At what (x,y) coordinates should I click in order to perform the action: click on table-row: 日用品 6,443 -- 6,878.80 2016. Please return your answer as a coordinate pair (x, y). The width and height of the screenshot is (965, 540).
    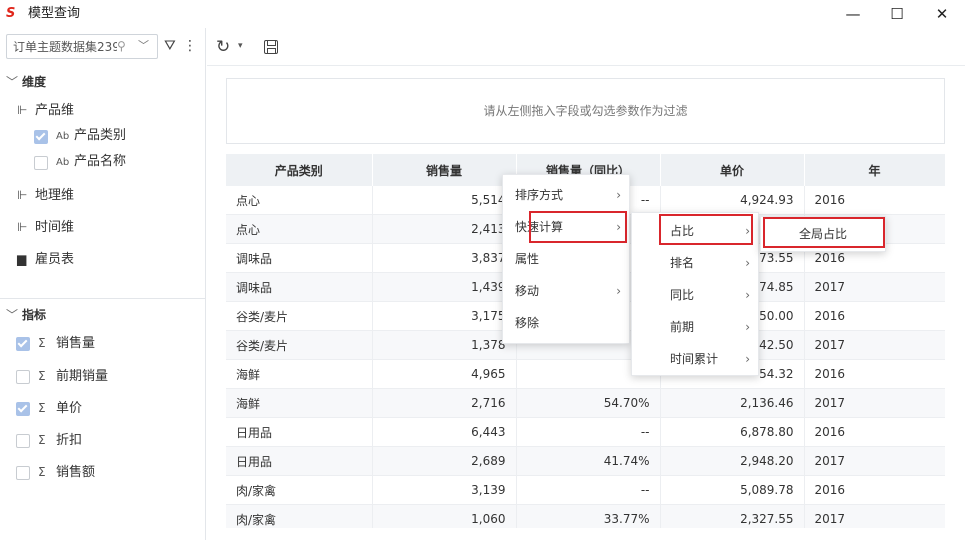
    Looking at the image, I should click on (585, 432).